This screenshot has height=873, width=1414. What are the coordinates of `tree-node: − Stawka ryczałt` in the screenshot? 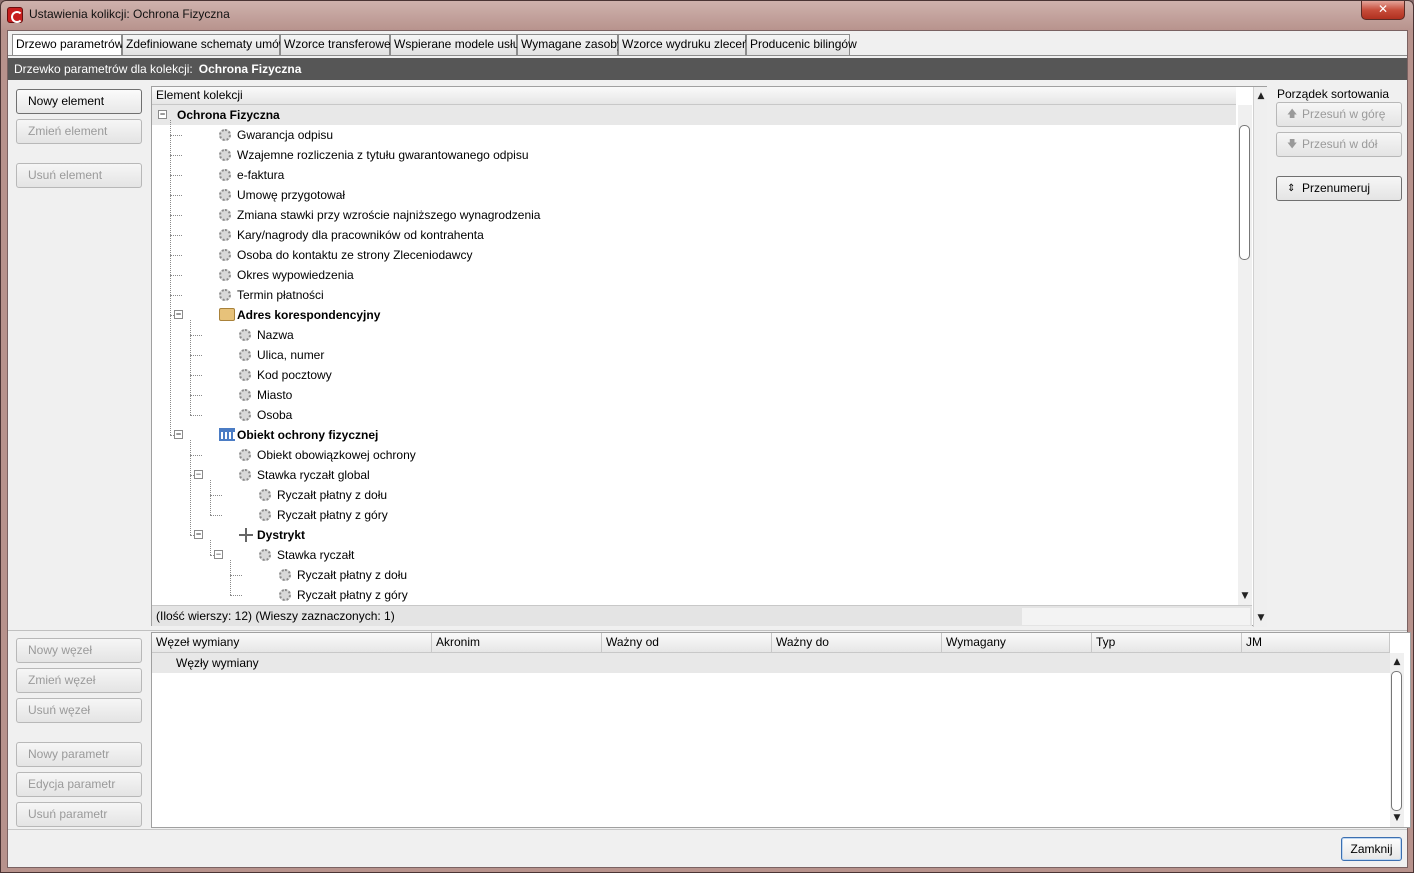 It's located at (694, 555).